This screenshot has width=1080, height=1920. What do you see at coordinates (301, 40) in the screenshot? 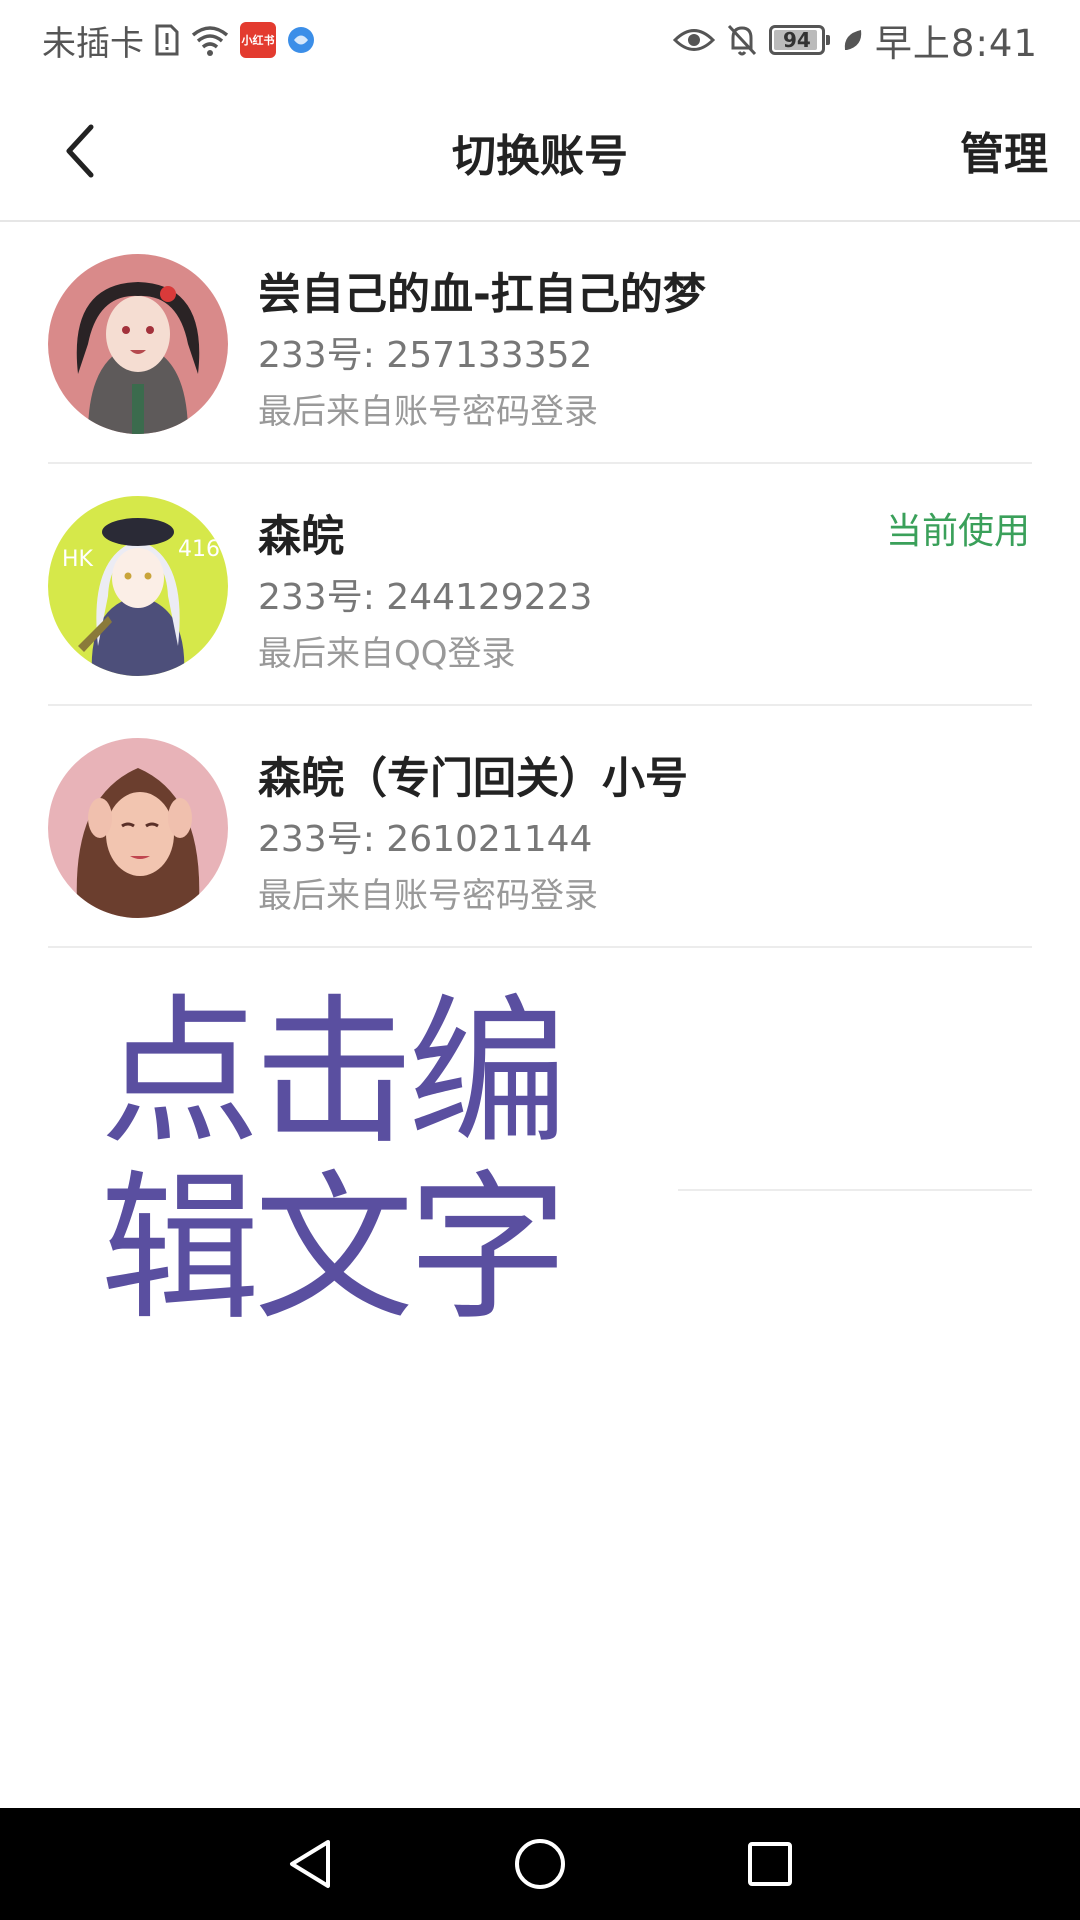
I see `browser-icon` at bounding box center [301, 40].